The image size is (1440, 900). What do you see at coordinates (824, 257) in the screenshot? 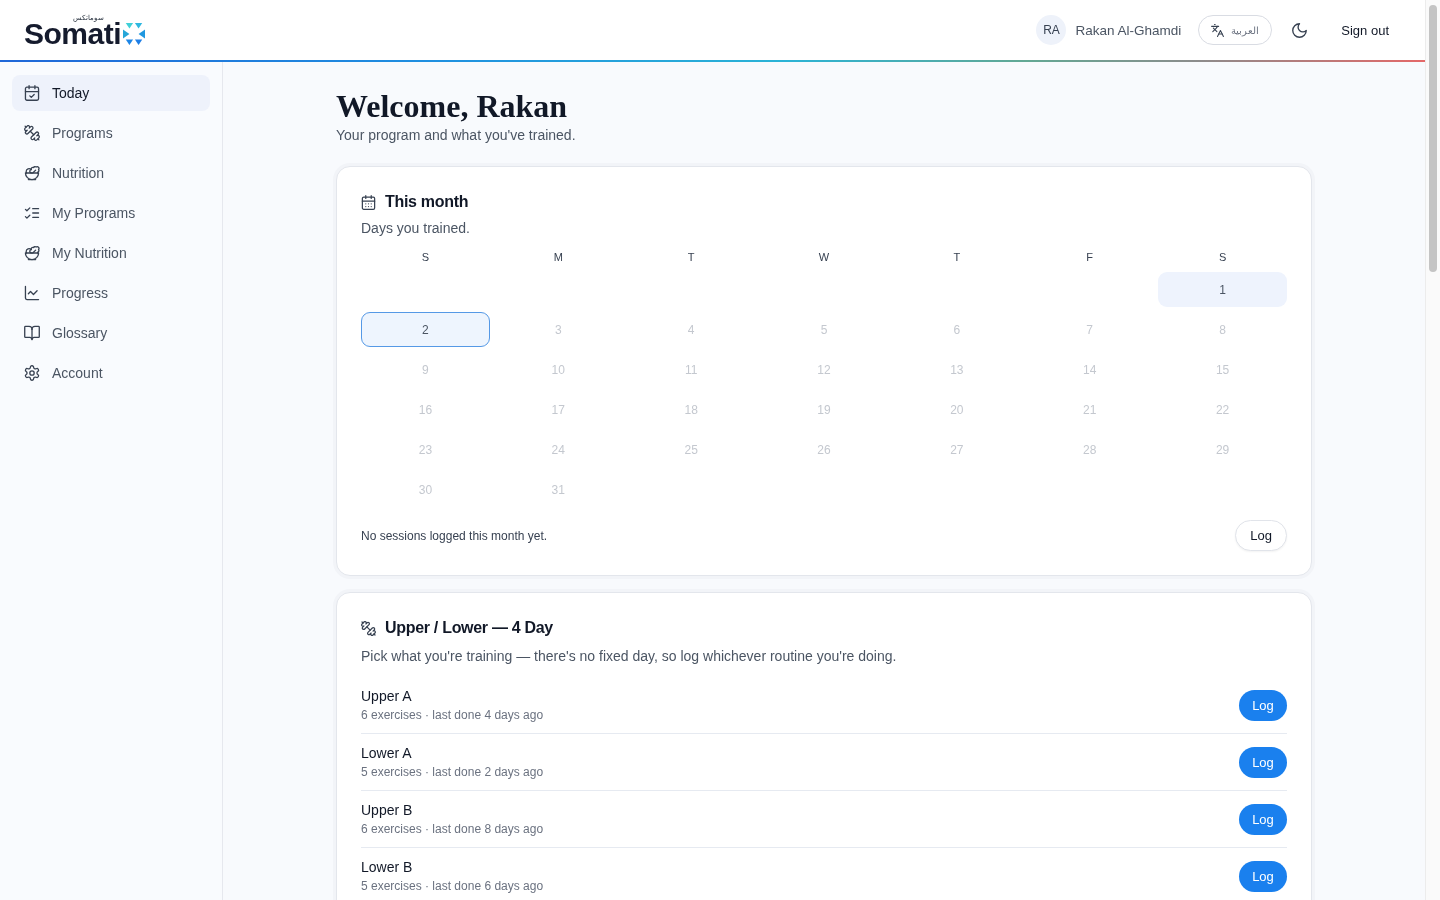
I see `weekday-label: W` at bounding box center [824, 257].